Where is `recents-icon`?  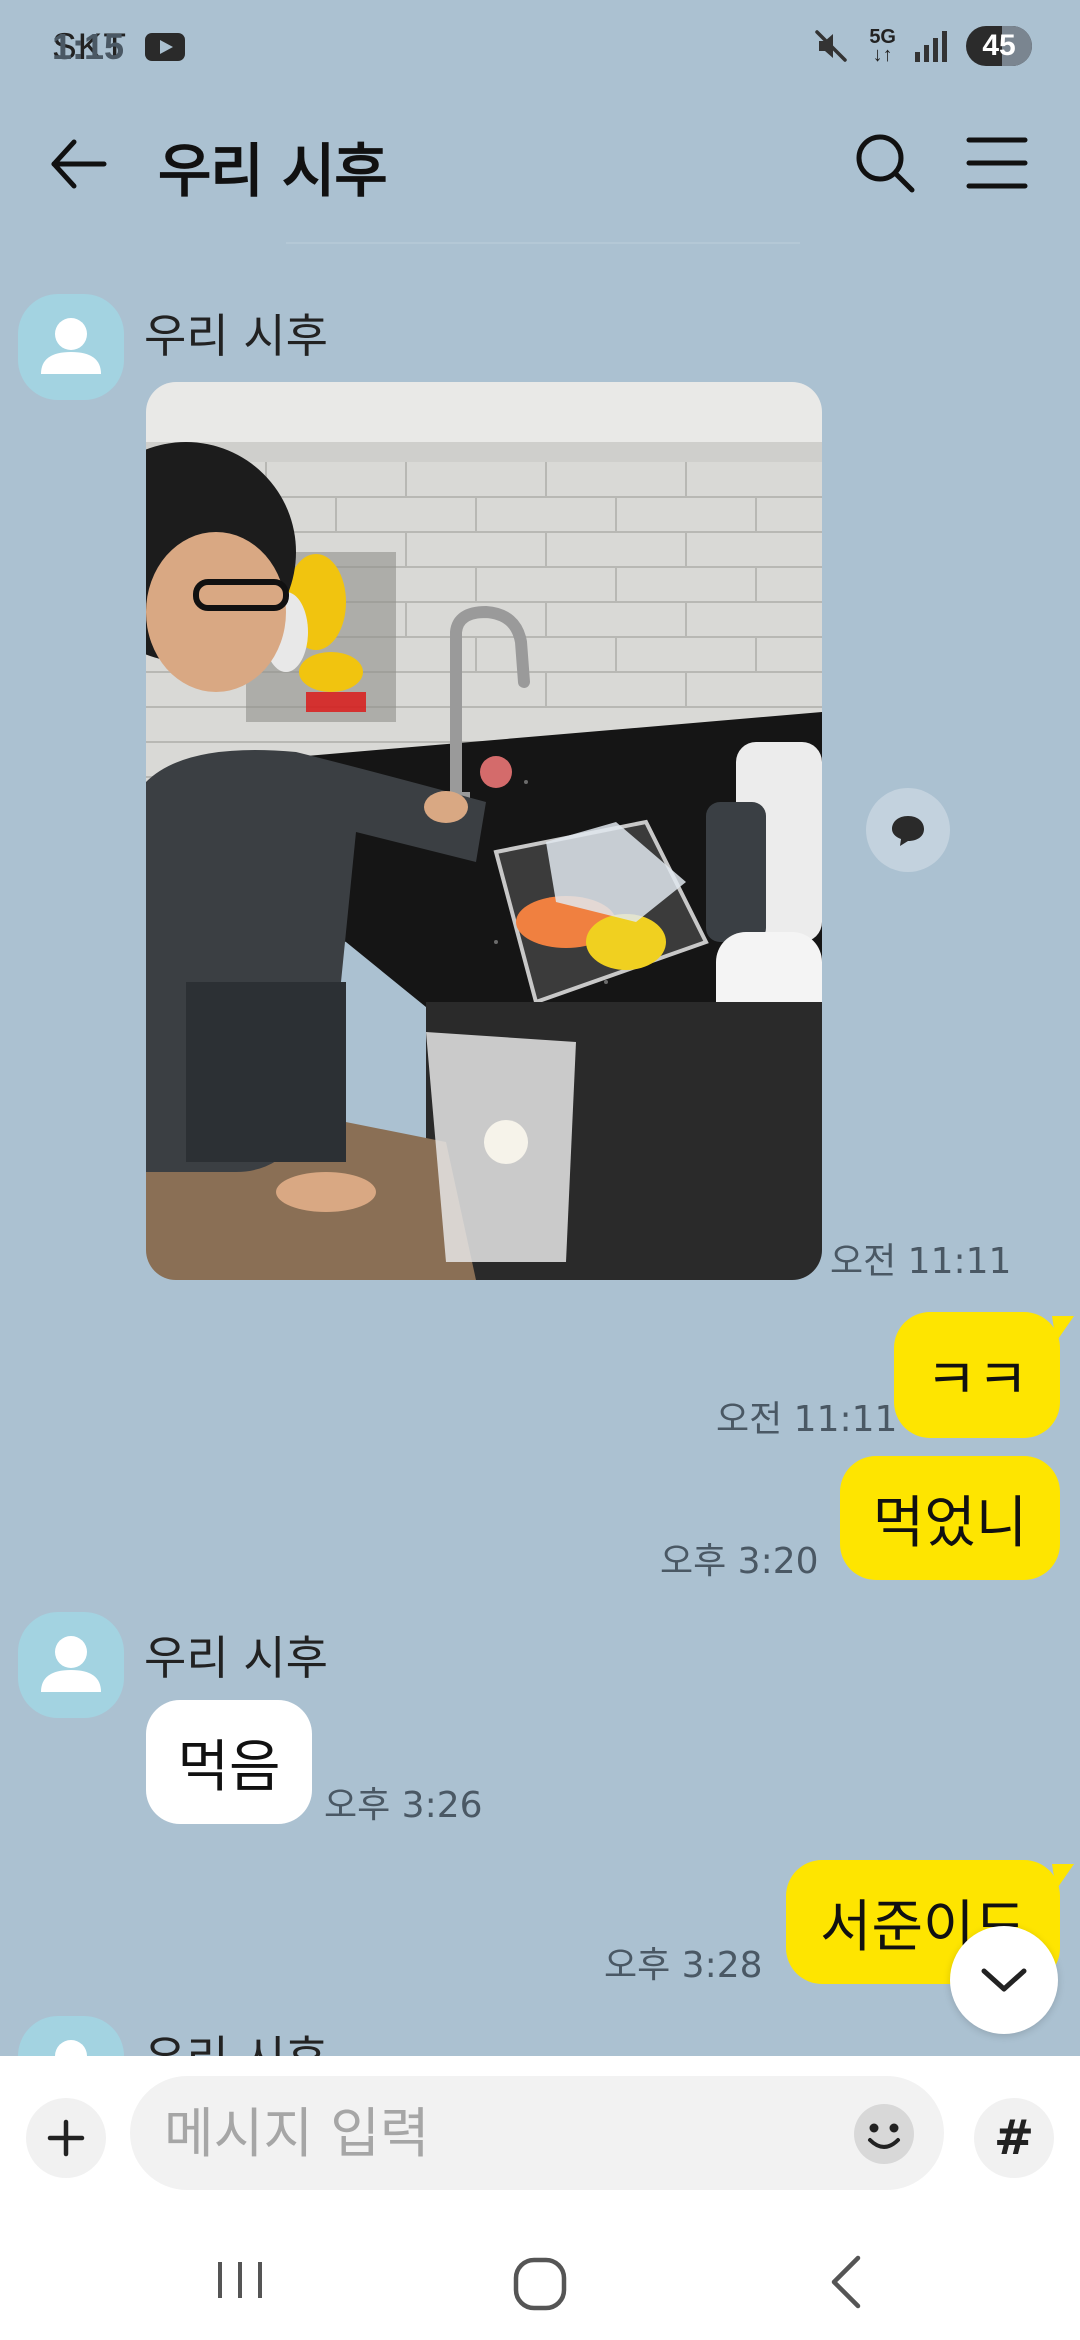 recents-icon is located at coordinates (240, 2280).